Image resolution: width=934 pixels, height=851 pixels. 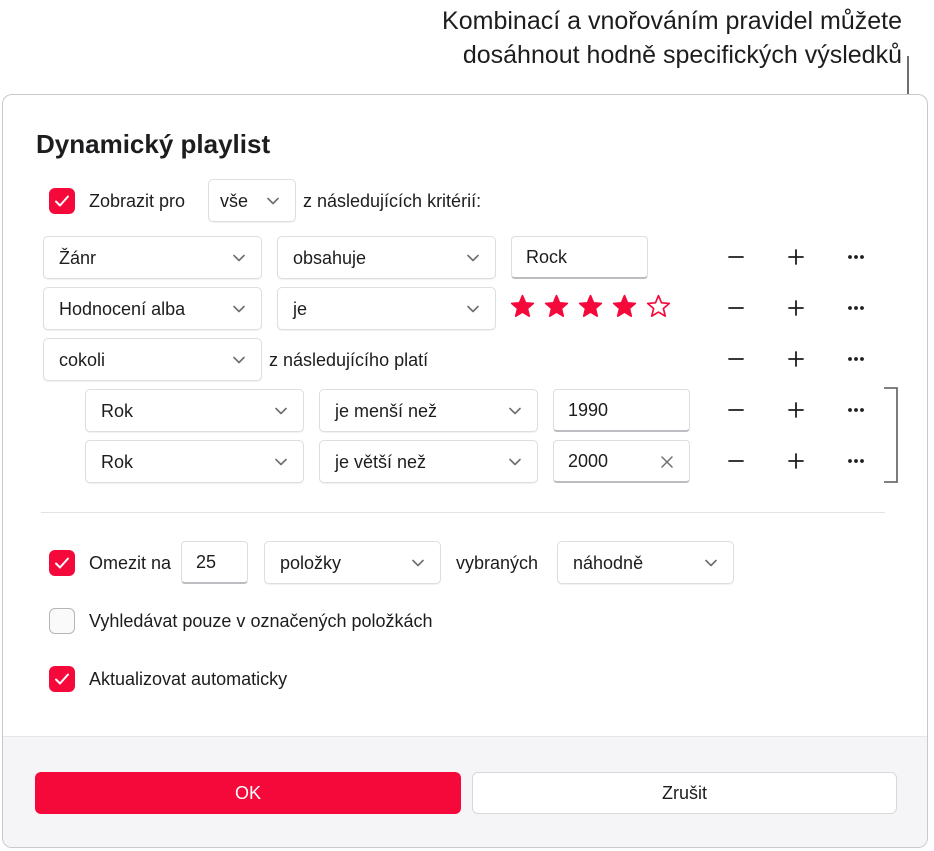 I want to click on cancel-button: Zrušit, so click(x=684, y=793).